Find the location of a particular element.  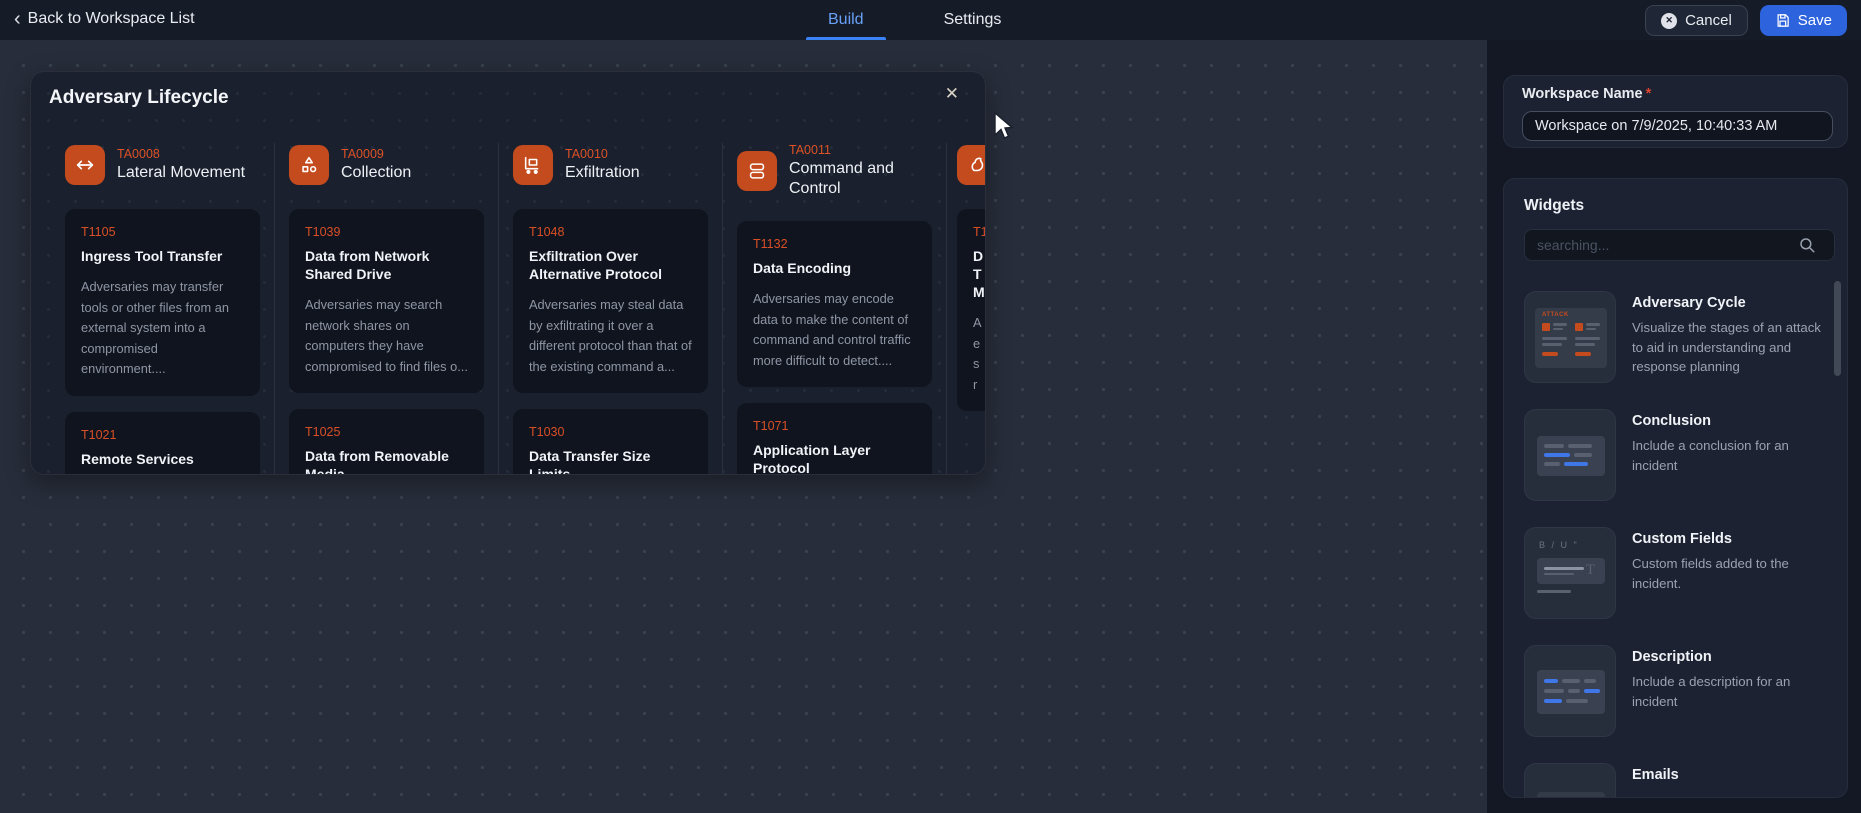

save-icon is located at coordinates (1783, 20).